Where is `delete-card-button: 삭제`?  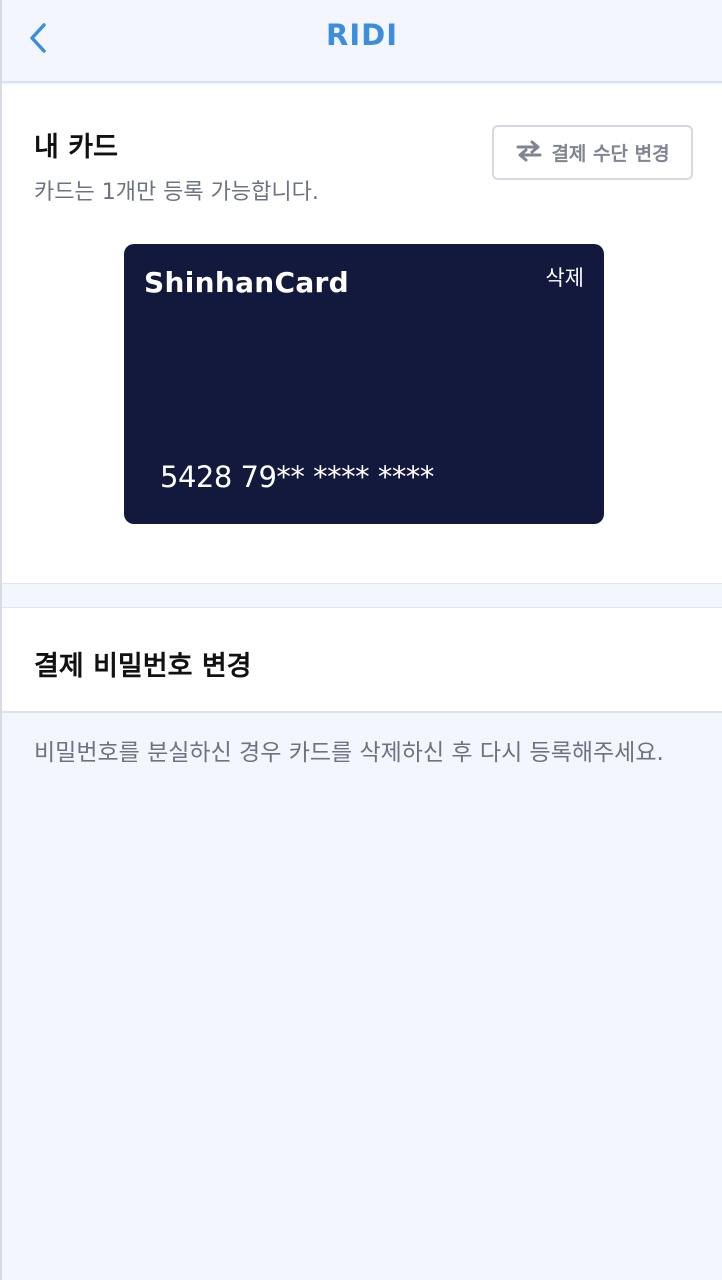
delete-card-button: 삭제 is located at coordinates (564, 277).